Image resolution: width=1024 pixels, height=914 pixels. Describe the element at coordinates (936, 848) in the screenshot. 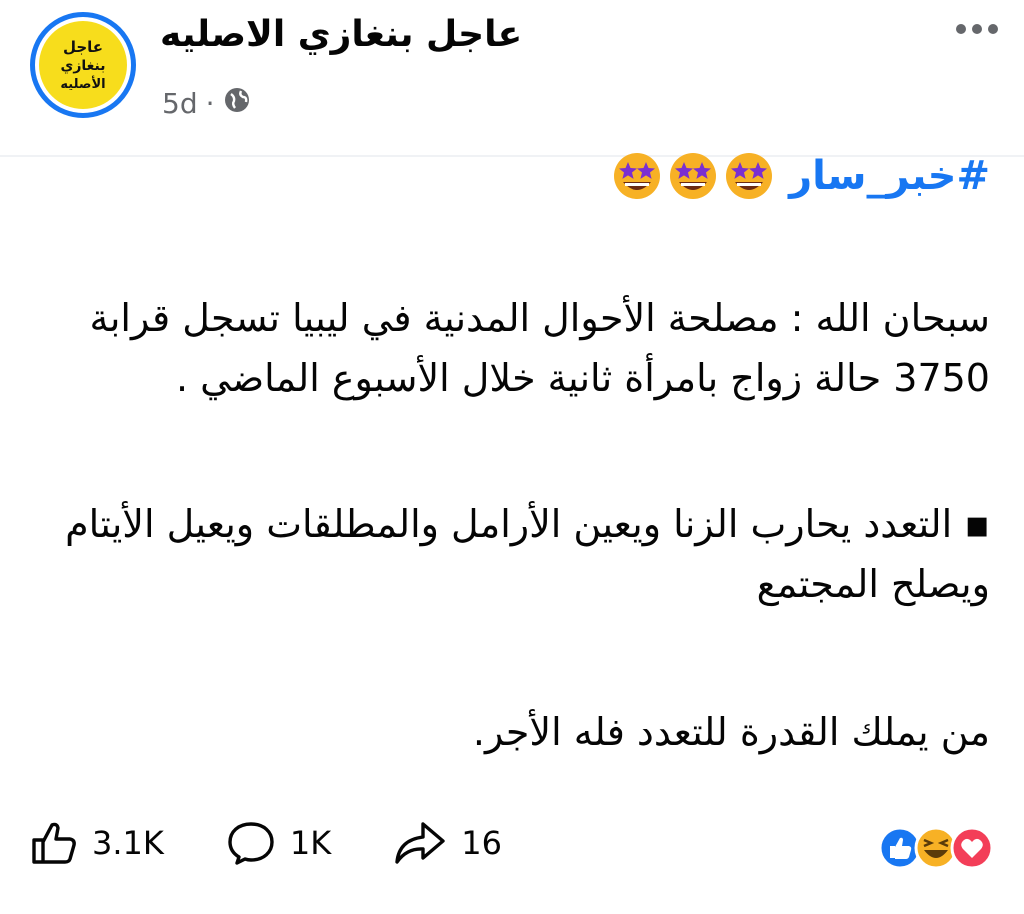

I see `reaction-summary` at that location.